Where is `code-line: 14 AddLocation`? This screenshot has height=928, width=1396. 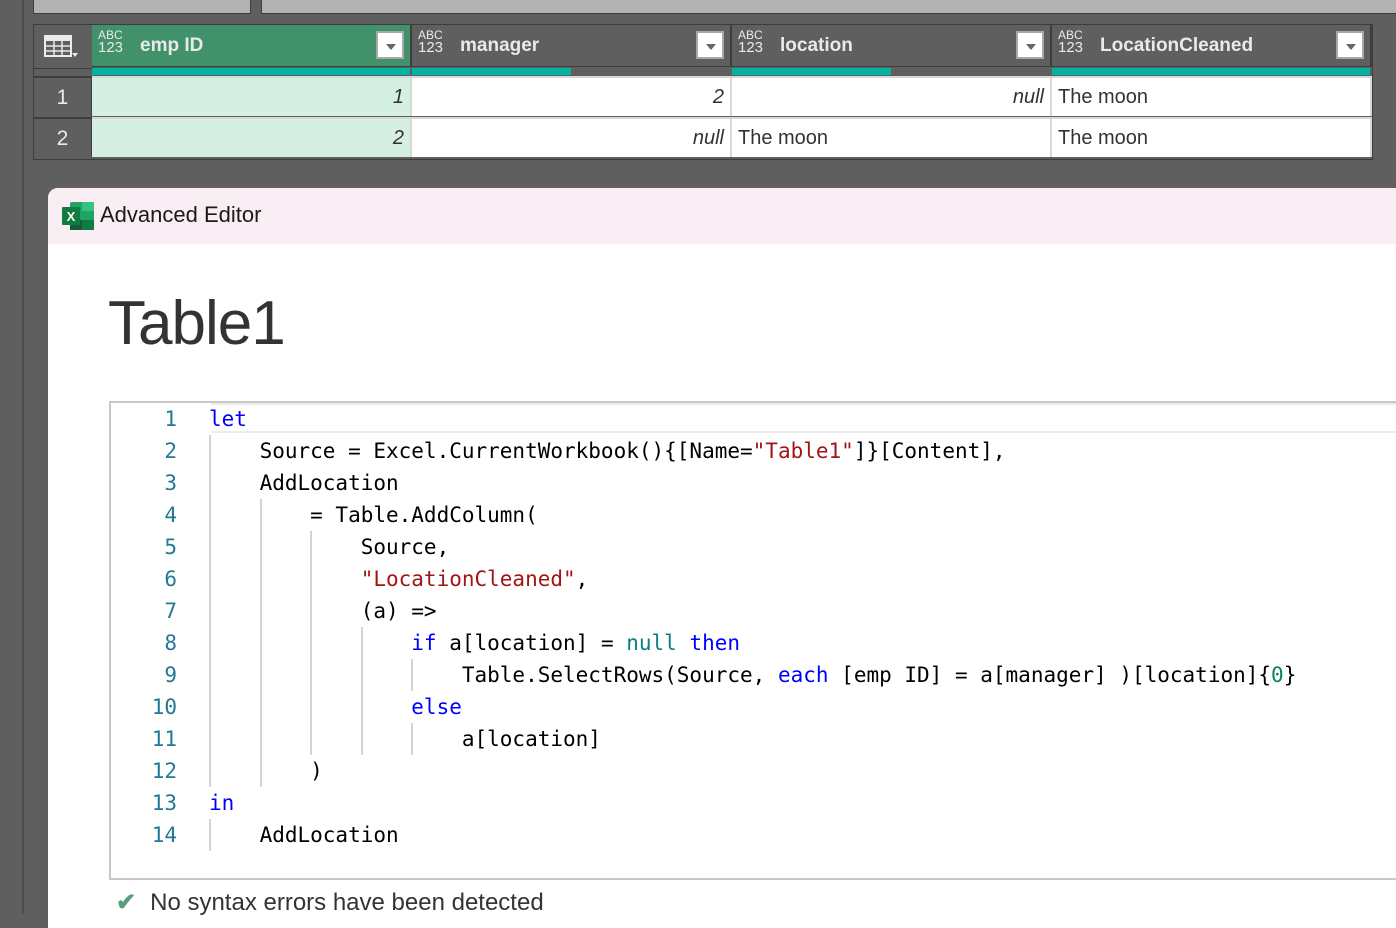 code-line: 14 AddLocation is located at coordinates (753, 835).